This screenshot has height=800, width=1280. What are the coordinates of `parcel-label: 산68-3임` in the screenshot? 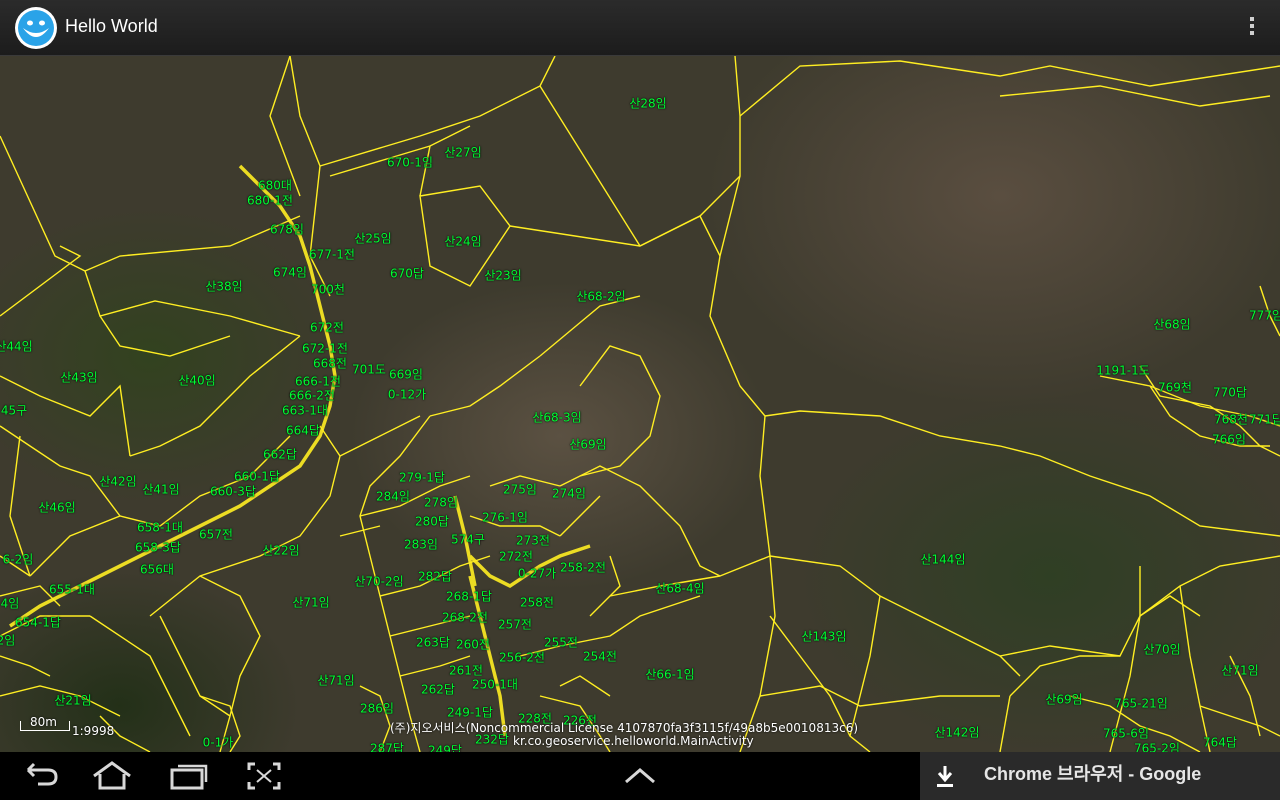 It's located at (557, 417).